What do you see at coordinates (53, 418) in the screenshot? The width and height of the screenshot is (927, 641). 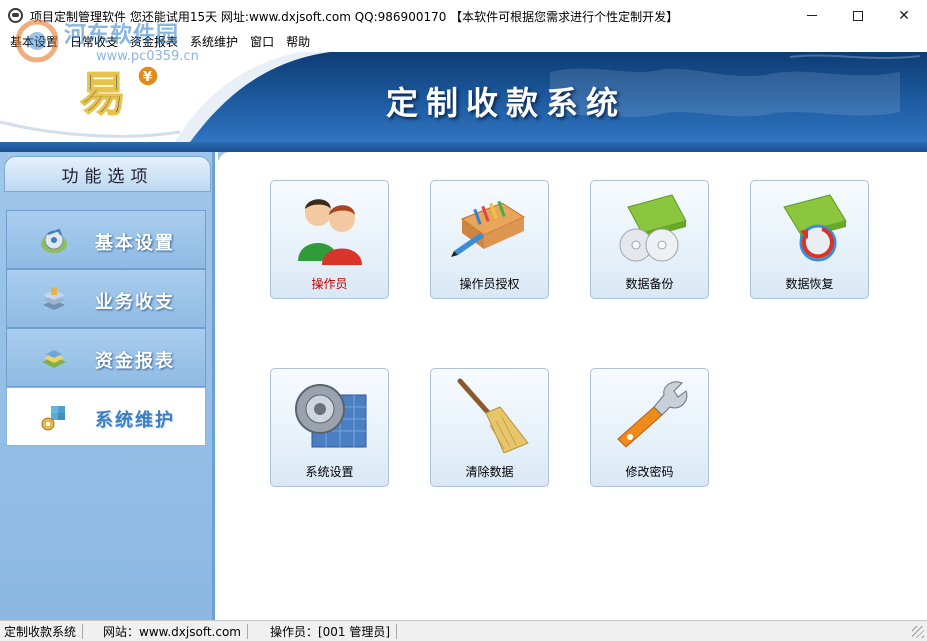 I see `maintenance-icon` at bounding box center [53, 418].